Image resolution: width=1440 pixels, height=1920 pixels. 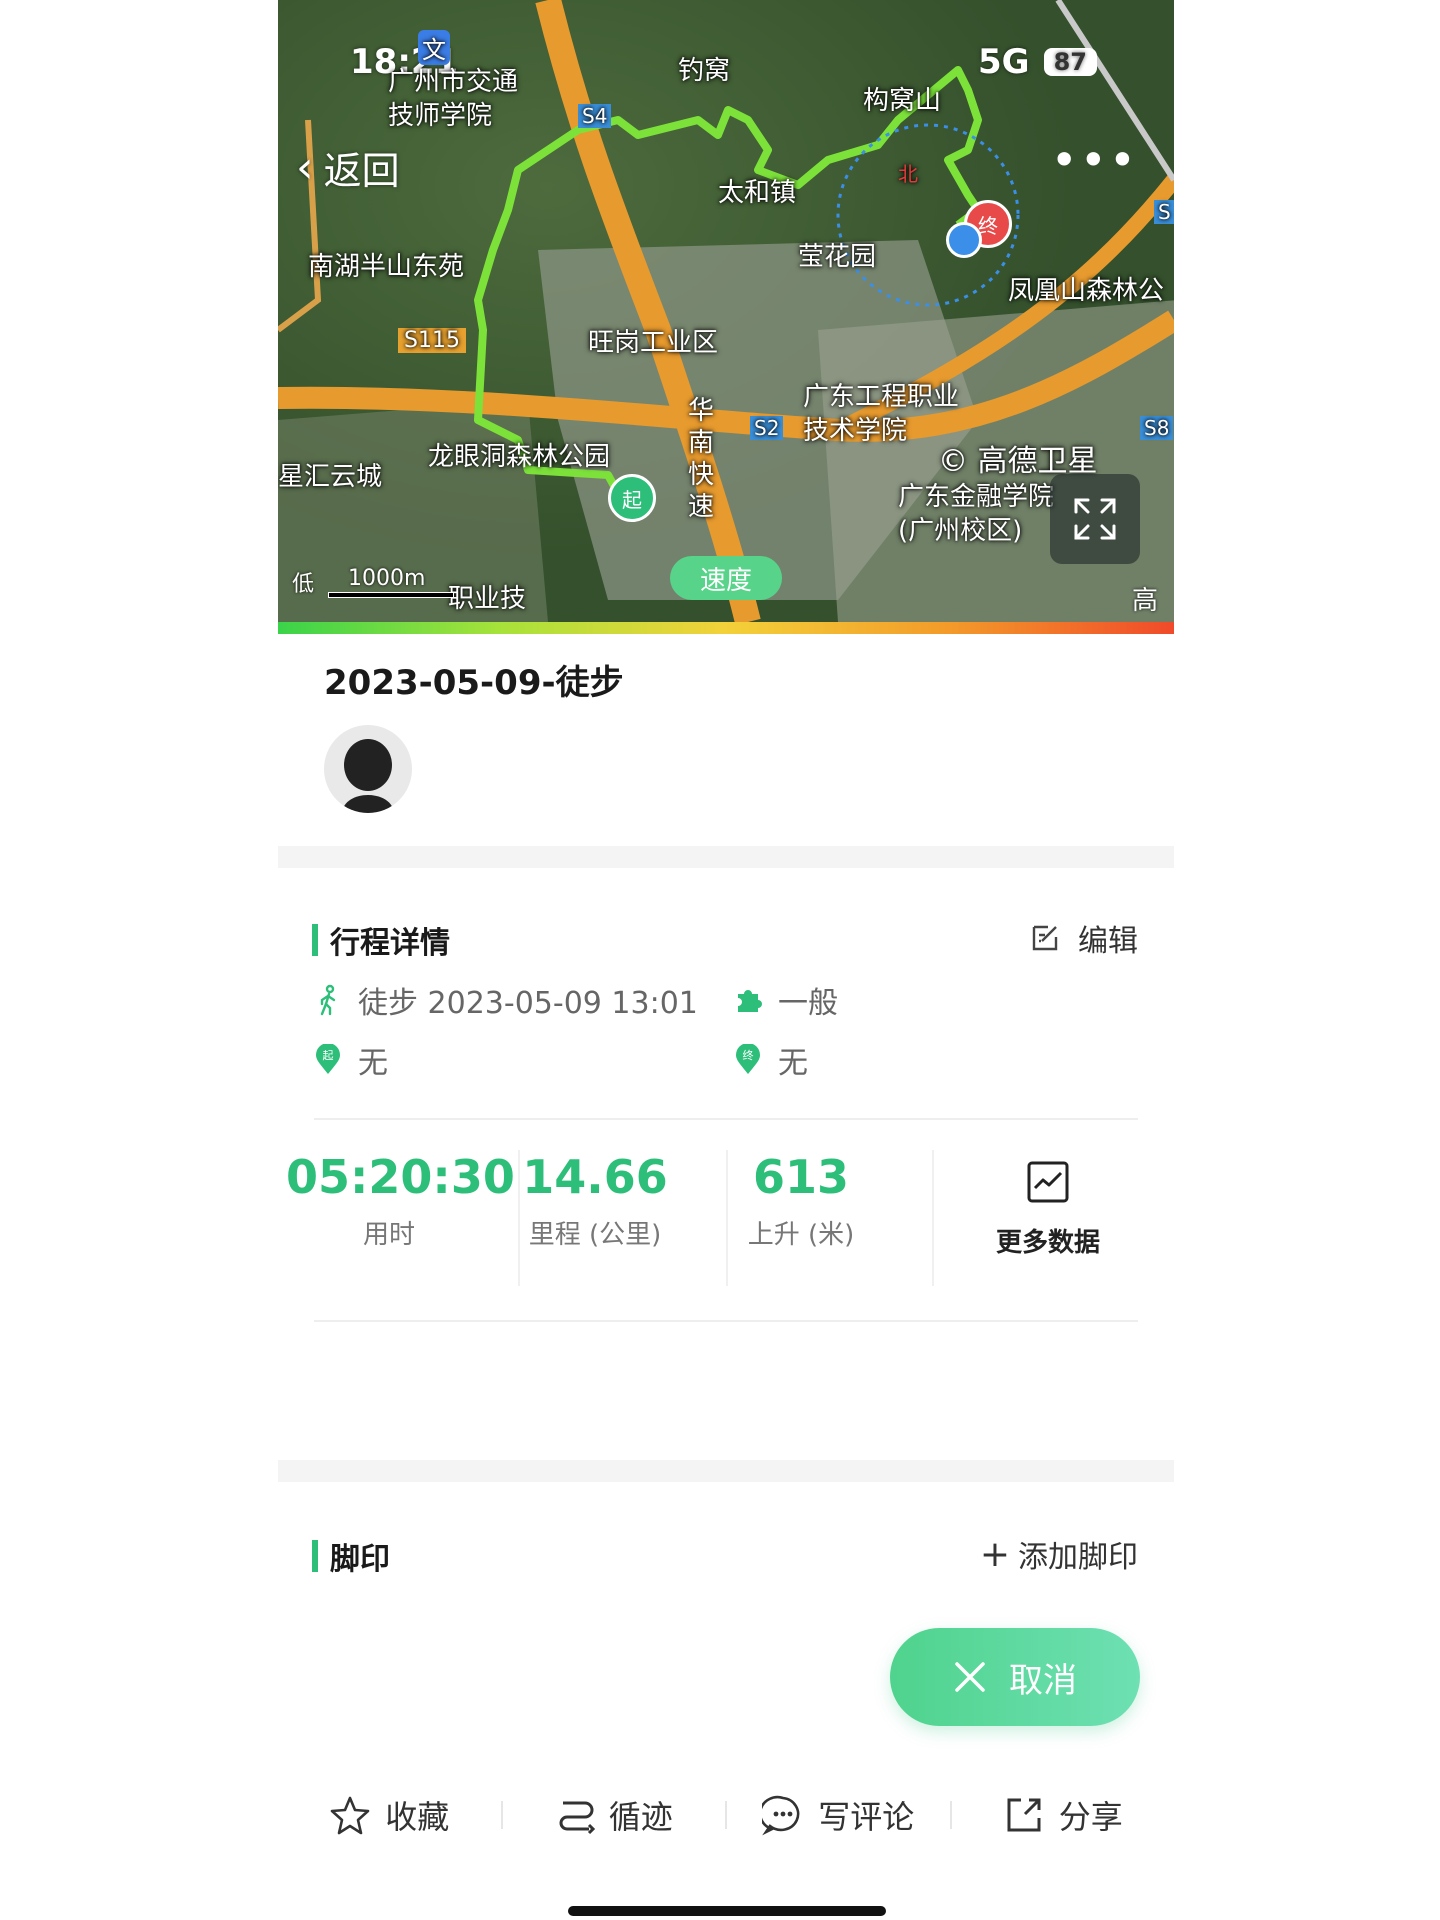 I want to click on end-marker-icon: 终, so click(x=748, y=1059).